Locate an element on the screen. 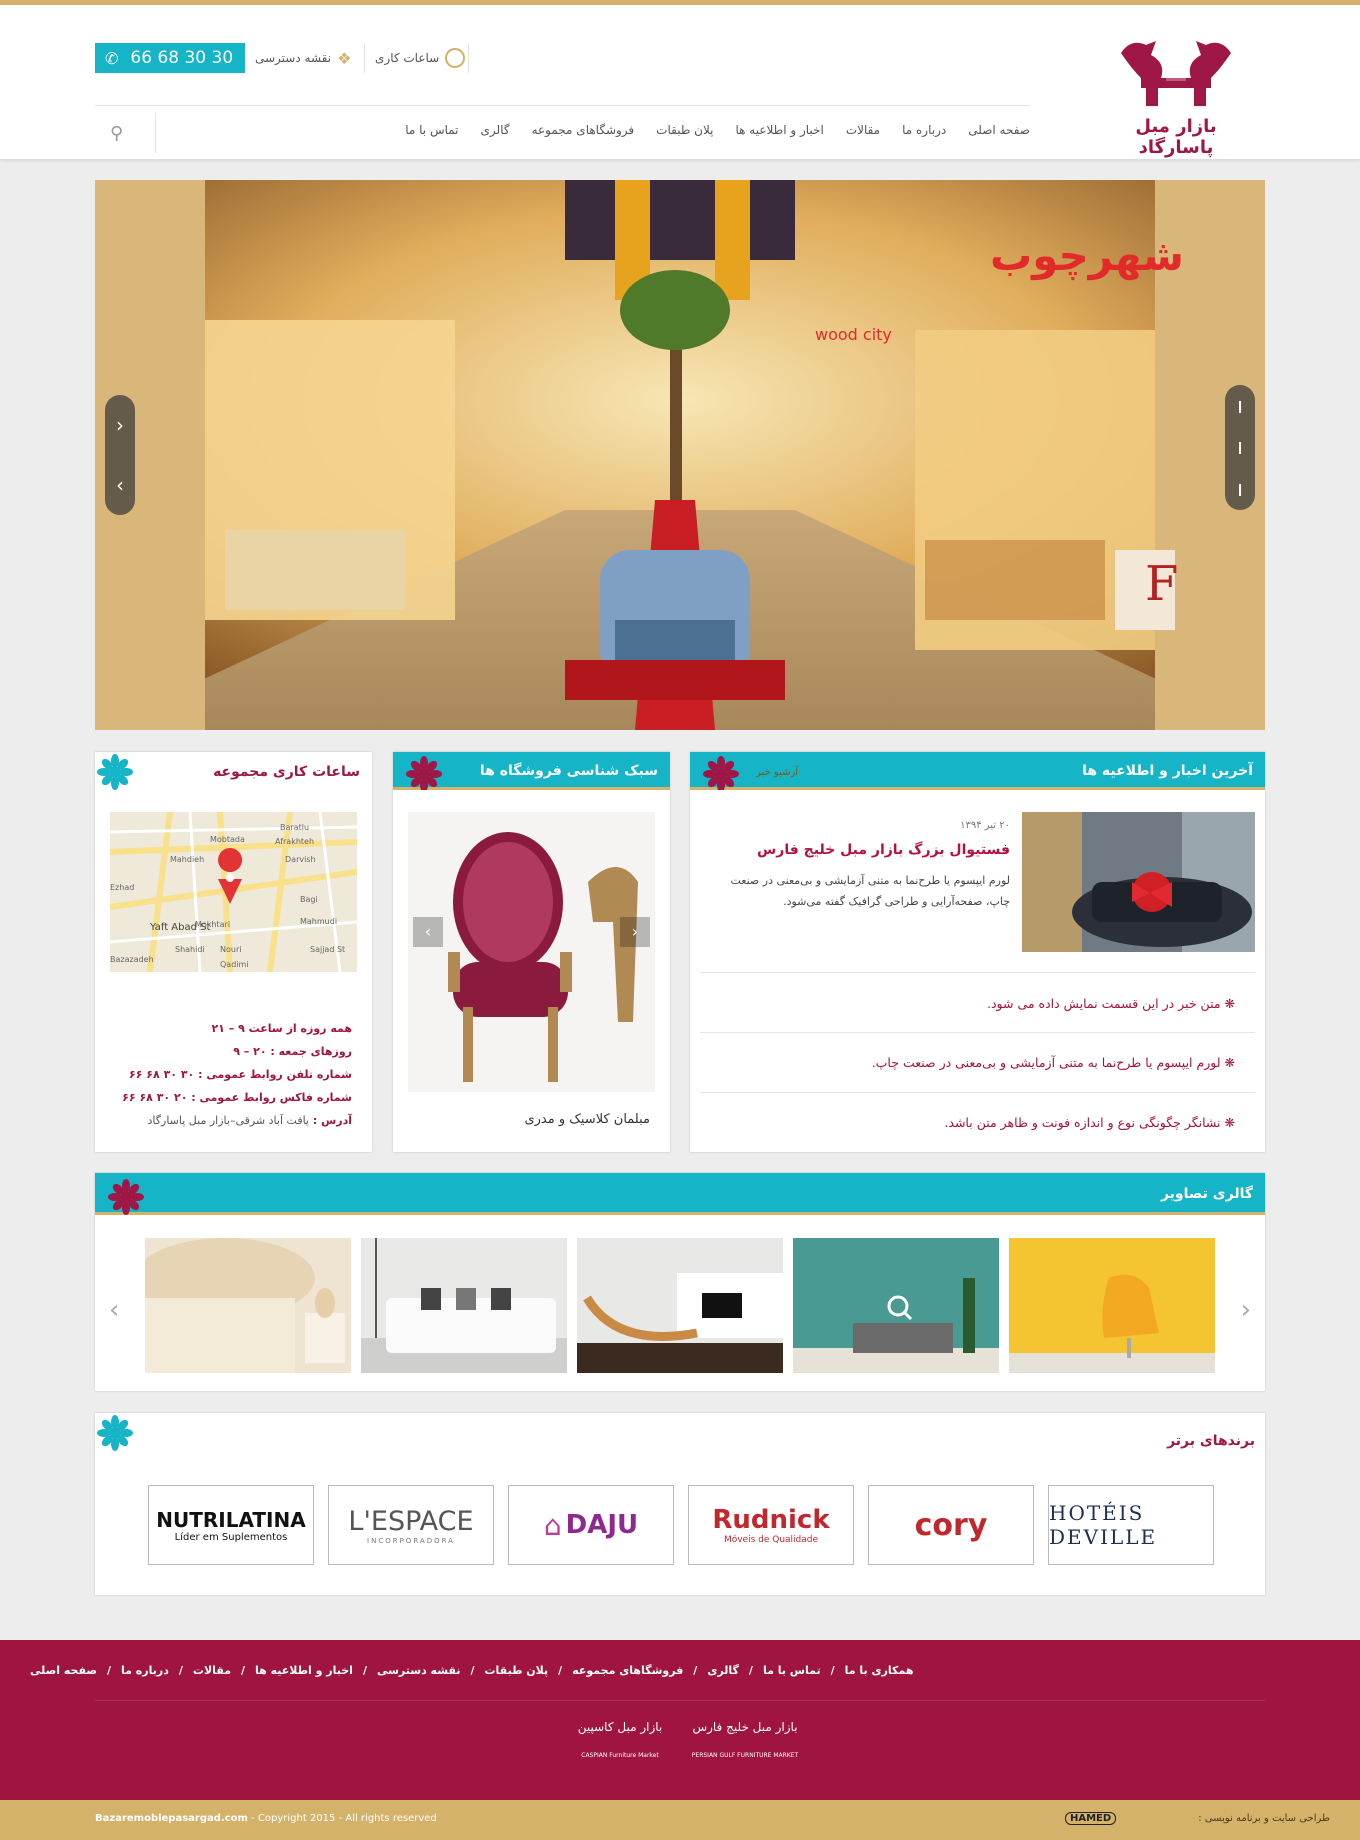 This screenshot has width=1360, height=1840. gallery-panel: گالری تصاویر ‹ › is located at coordinates (680, 1282).